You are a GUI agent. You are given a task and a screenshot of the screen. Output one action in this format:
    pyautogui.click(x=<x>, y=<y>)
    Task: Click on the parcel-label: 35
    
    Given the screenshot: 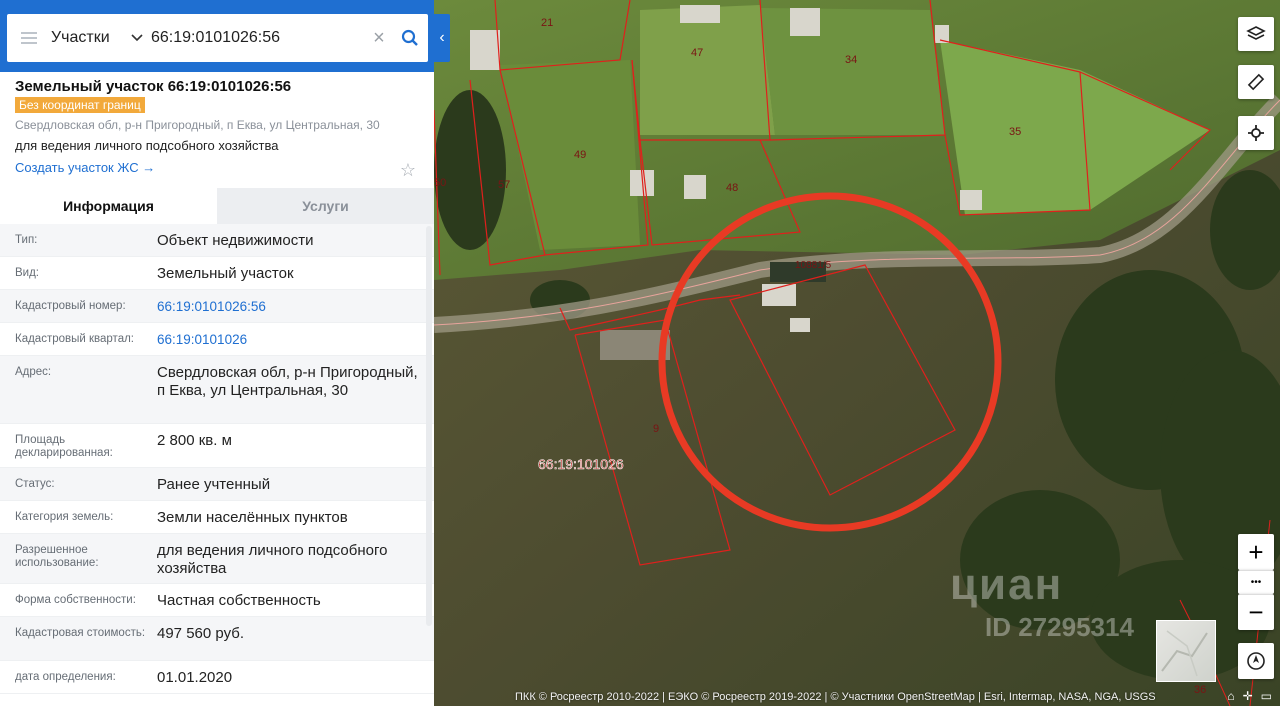 What is the action you would take?
    pyautogui.click(x=1015, y=132)
    